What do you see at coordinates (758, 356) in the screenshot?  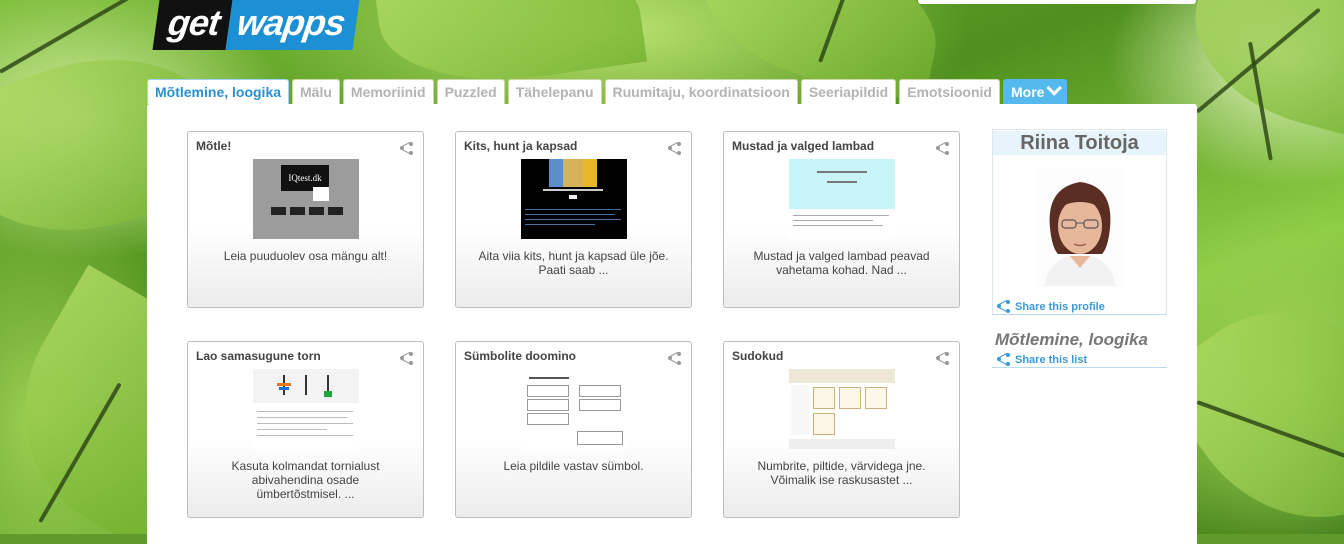 I see `card-title: Sudokud` at bounding box center [758, 356].